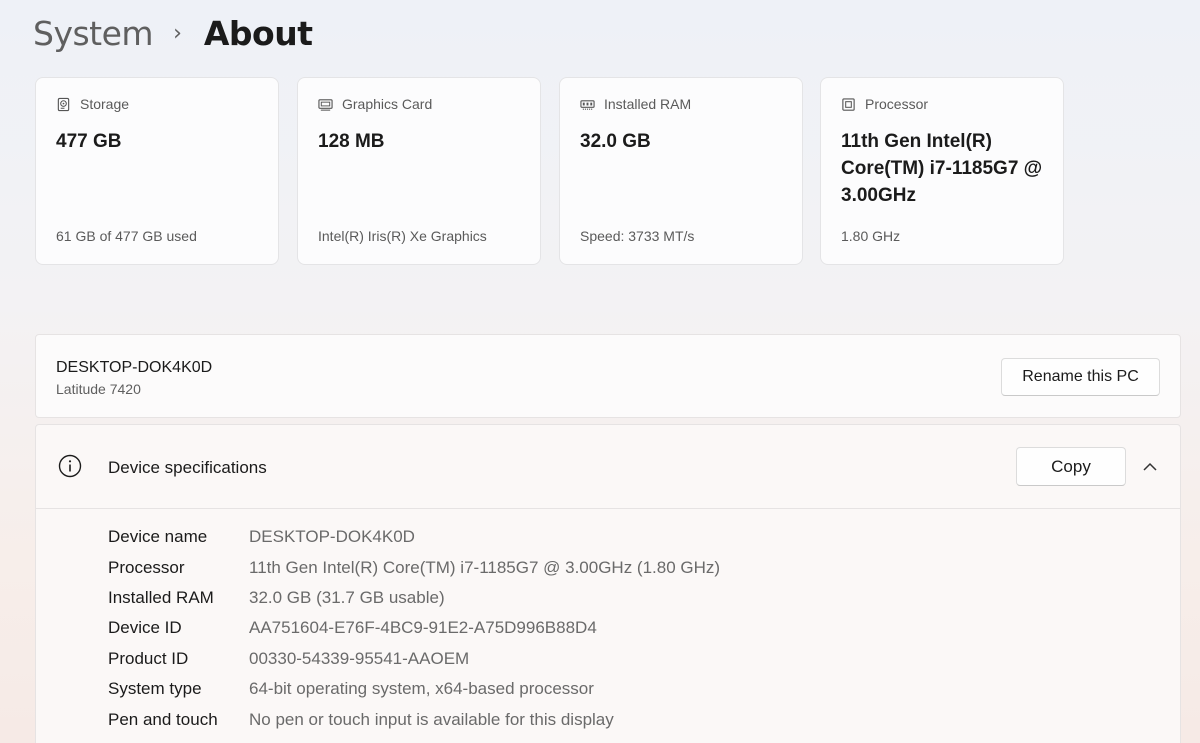 The height and width of the screenshot is (743, 1200). What do you see at coordinates (89, 141) in the screenshot?
I see `storage-value: 477 GB` at bounding box center [89, 141].